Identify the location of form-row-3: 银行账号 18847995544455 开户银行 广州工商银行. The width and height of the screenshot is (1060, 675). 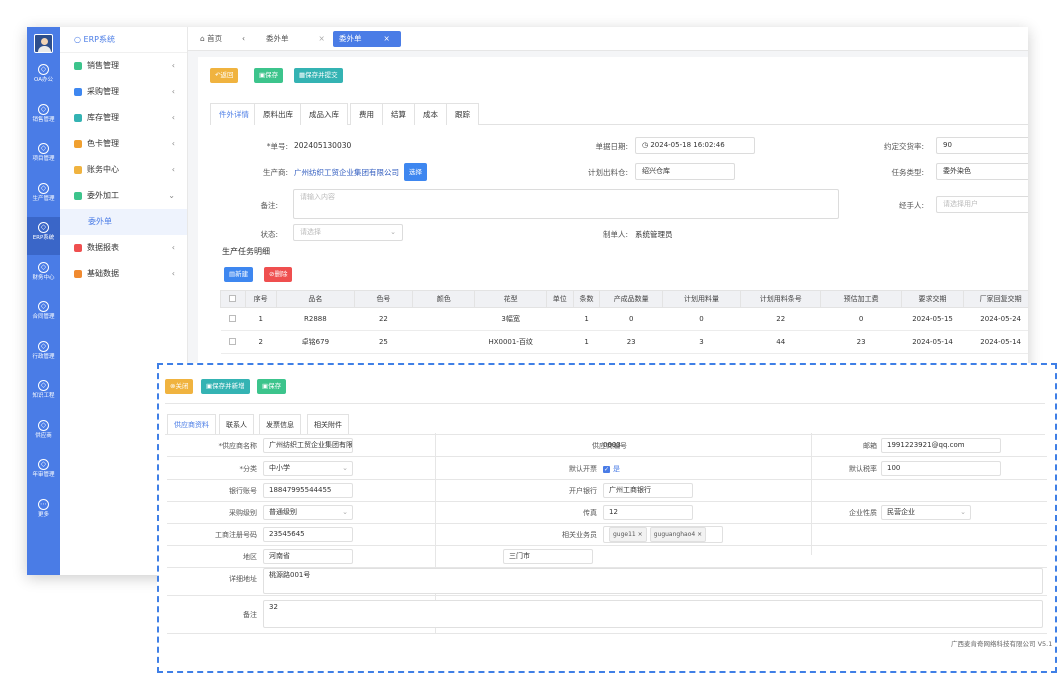
(607, 491).